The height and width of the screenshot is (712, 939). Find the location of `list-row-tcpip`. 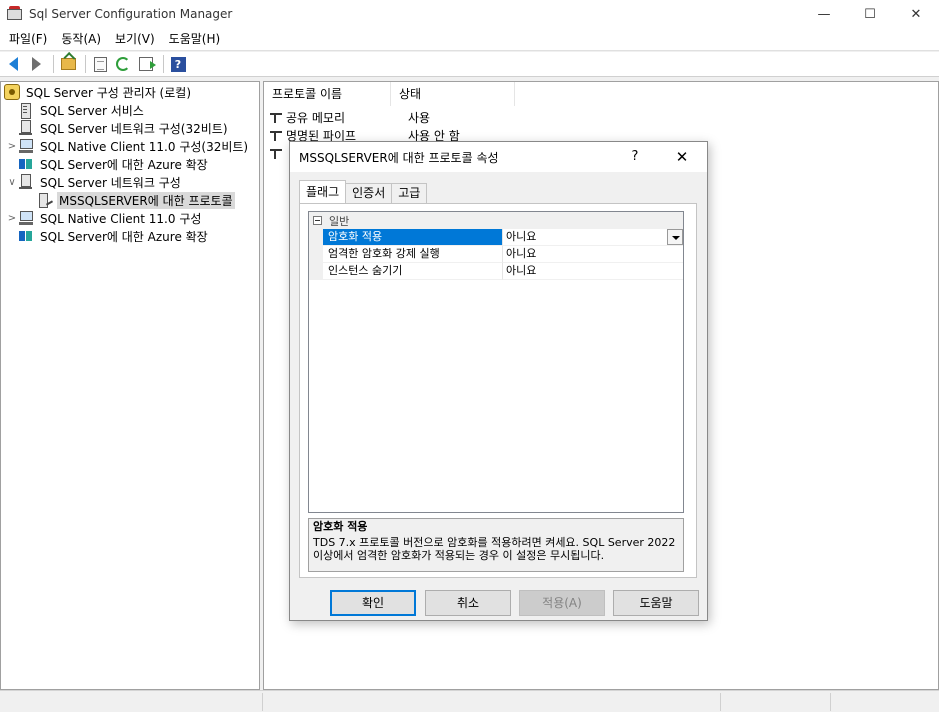

list-row-tcpip is located at coordinates (277, 153).